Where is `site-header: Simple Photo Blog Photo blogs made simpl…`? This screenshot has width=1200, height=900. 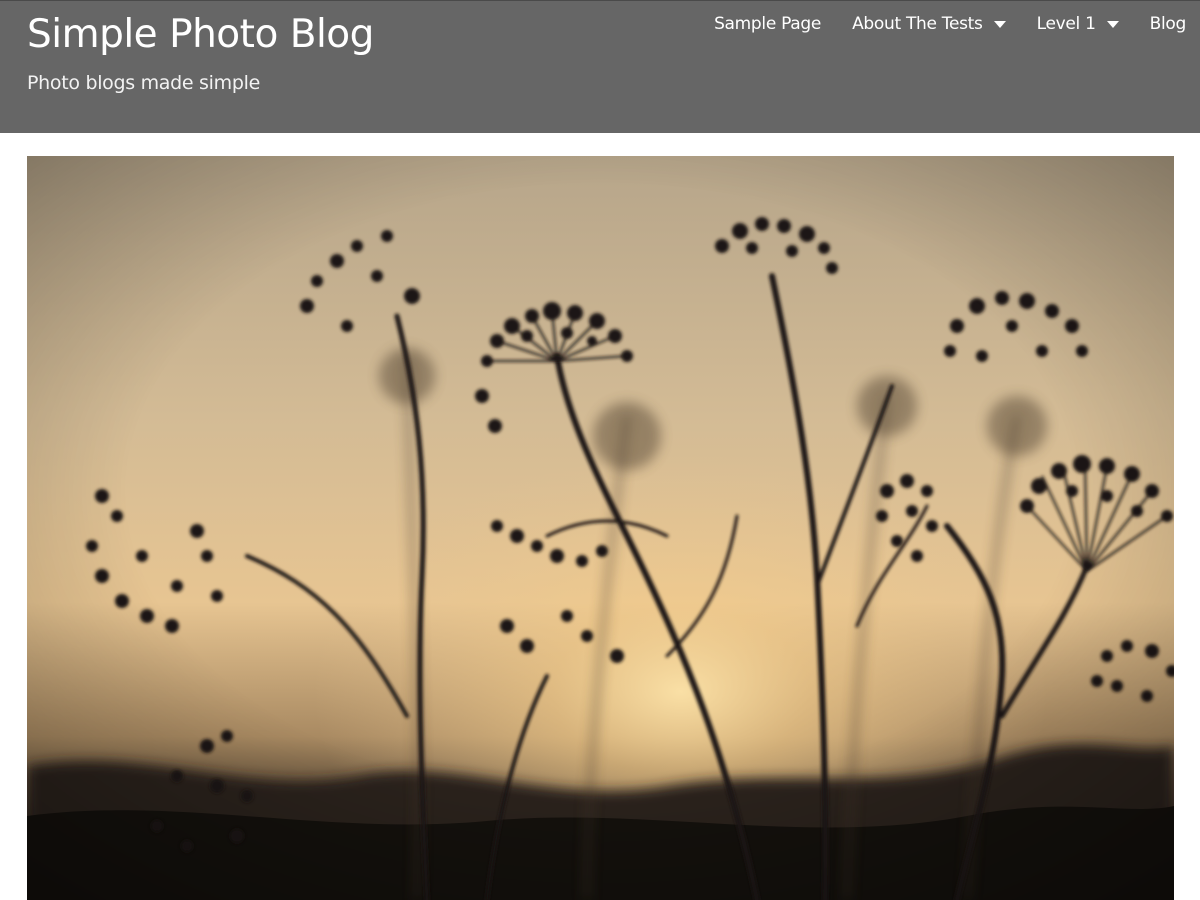
site-header: Simple Photo Blog Photo blogs made simpl… is located at coordinates (600, 66).